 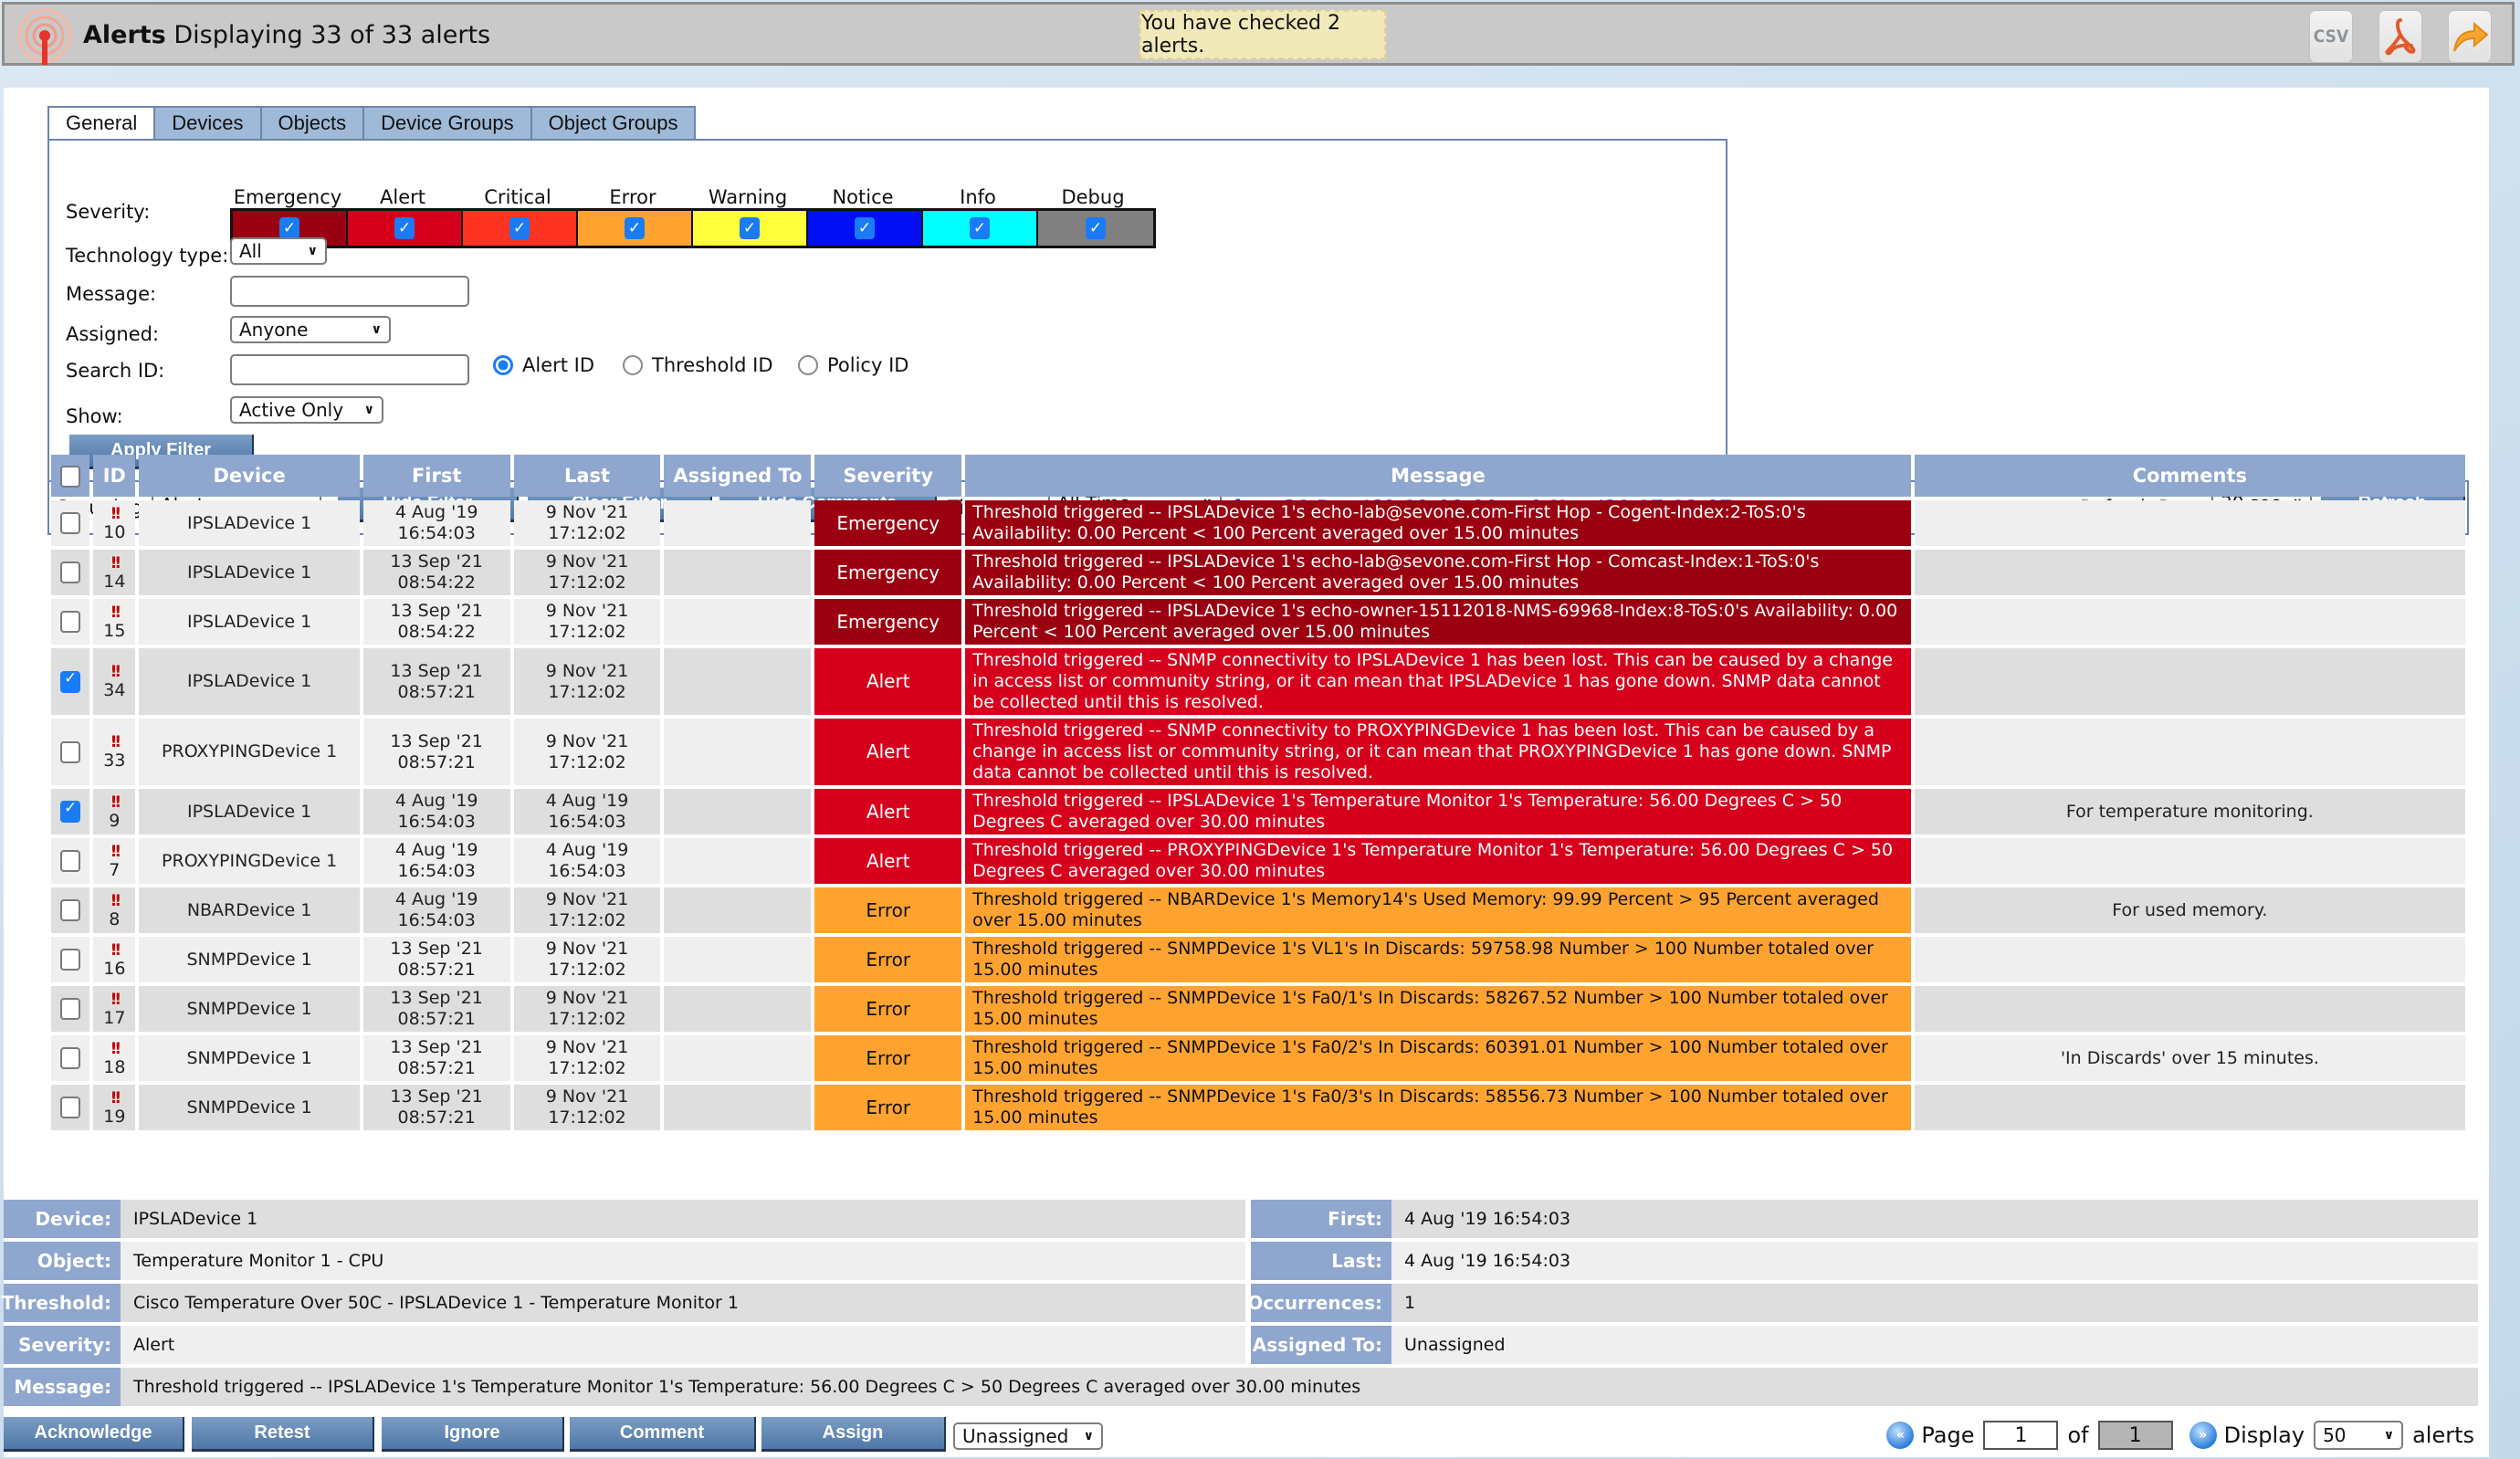 I want to click on tab-devices: Devices, so click(x=209, y=122).